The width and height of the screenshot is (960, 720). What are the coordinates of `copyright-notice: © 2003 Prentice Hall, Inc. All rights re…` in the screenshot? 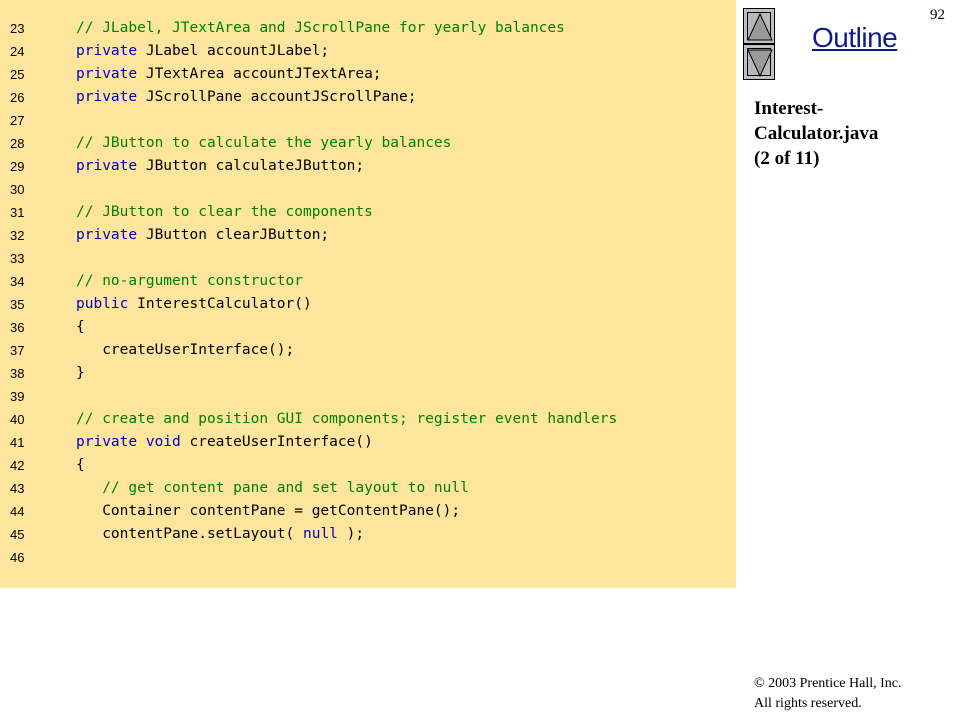 It's located at (828, 694).